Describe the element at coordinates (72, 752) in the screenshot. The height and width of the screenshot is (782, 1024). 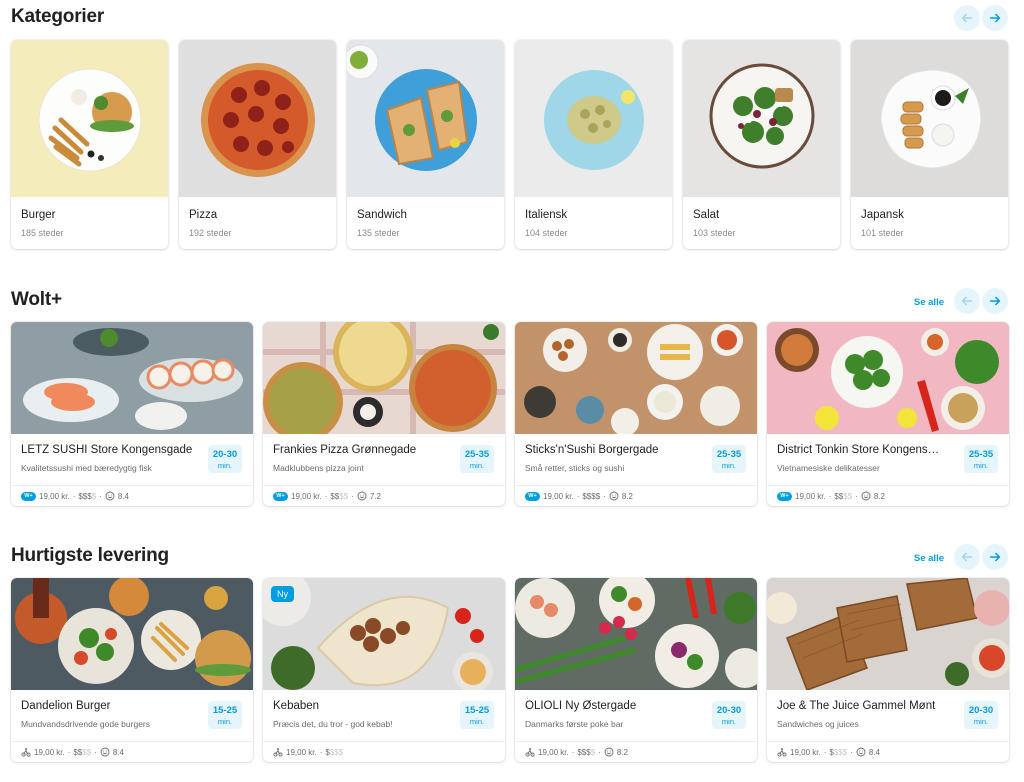
I see `venue-meta: 19,00 kr. · $$$$ · 8.4` at that location.